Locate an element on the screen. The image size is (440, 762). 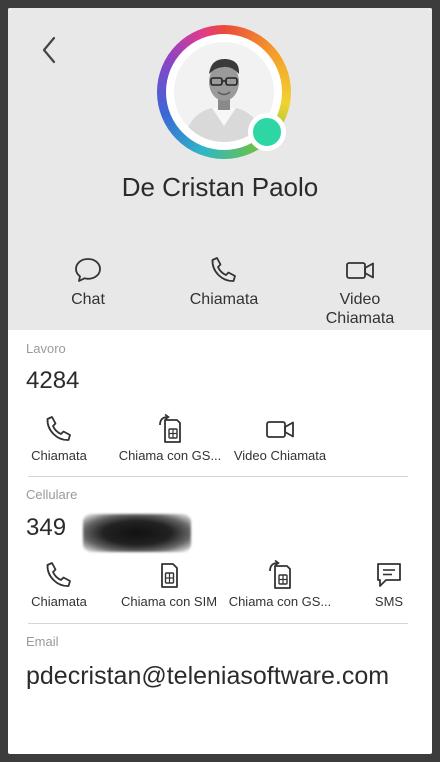
mobile-call-sim-label: Chiama con SIM is located at coordinates (169, 601).